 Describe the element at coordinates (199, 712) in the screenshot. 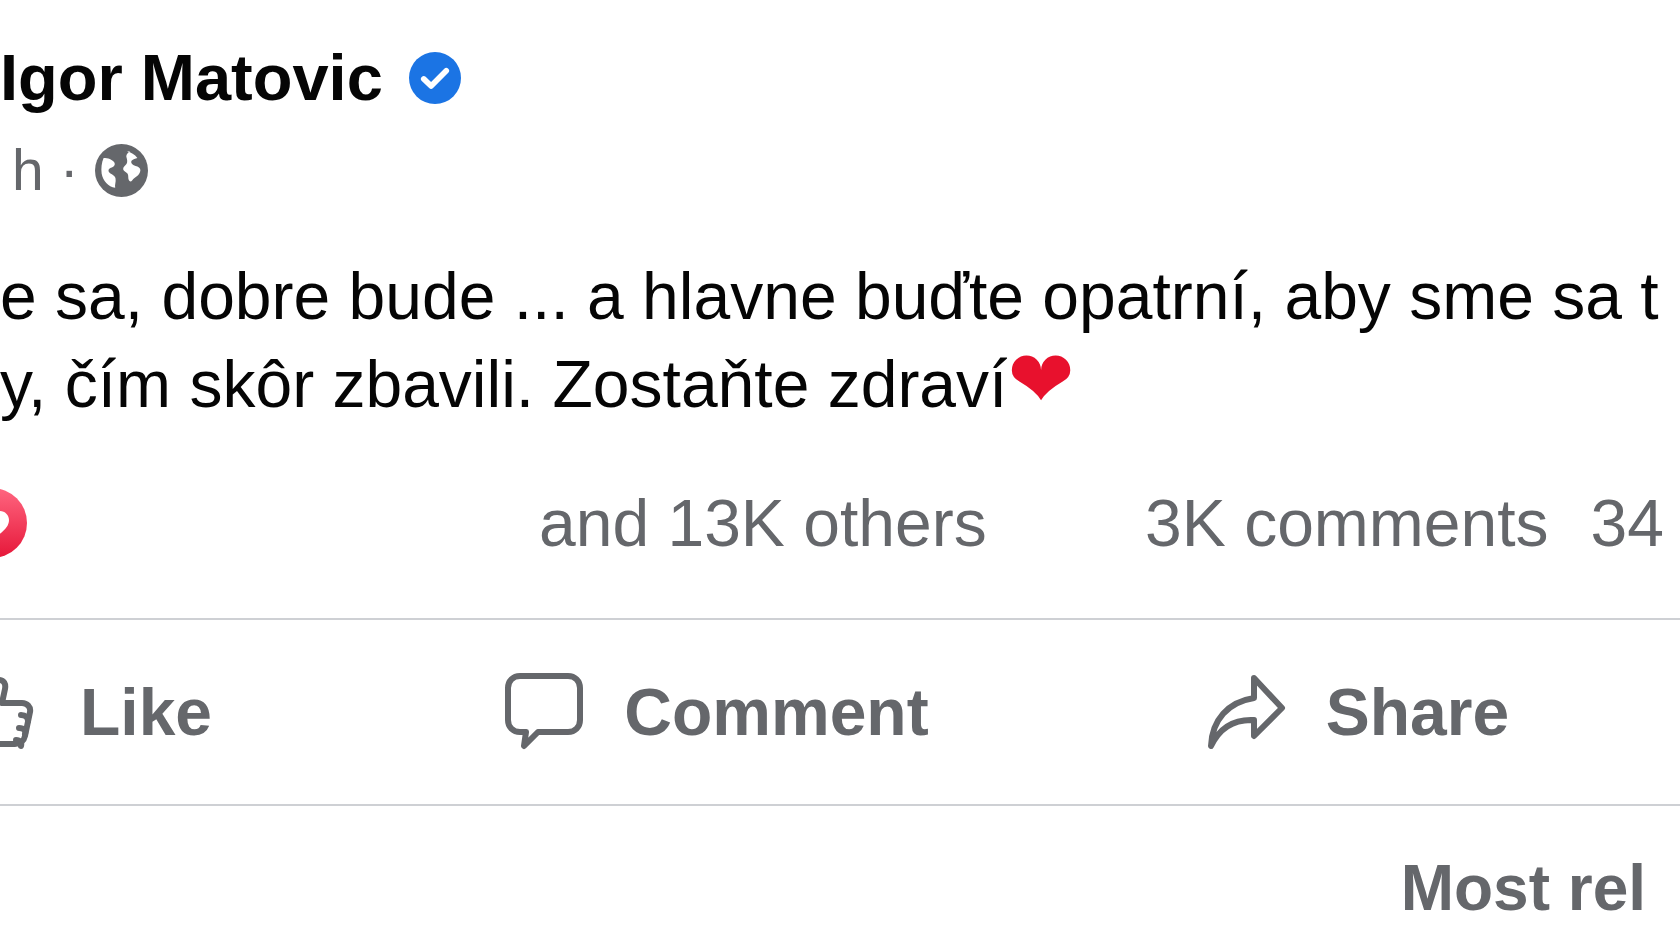

I see `like-button: Like` at that location.